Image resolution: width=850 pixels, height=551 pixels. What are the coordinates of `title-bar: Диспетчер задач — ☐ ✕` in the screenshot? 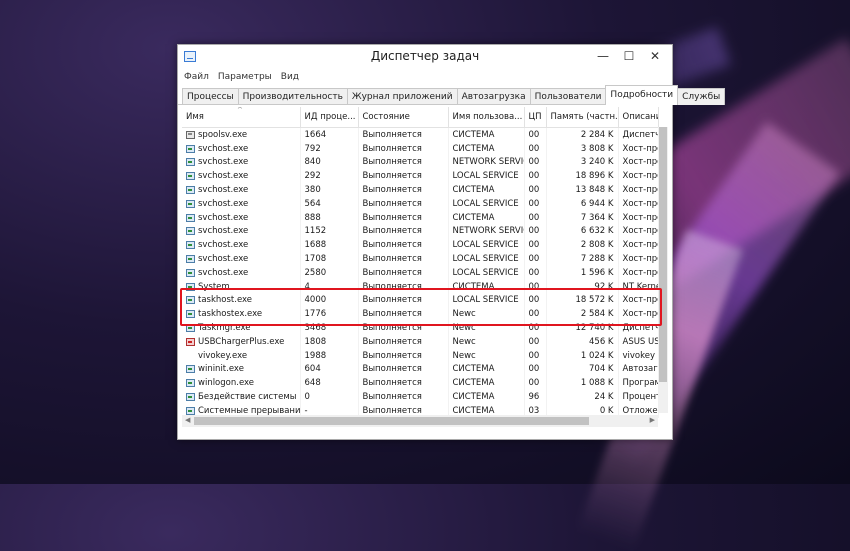 It's located at (425, 57).